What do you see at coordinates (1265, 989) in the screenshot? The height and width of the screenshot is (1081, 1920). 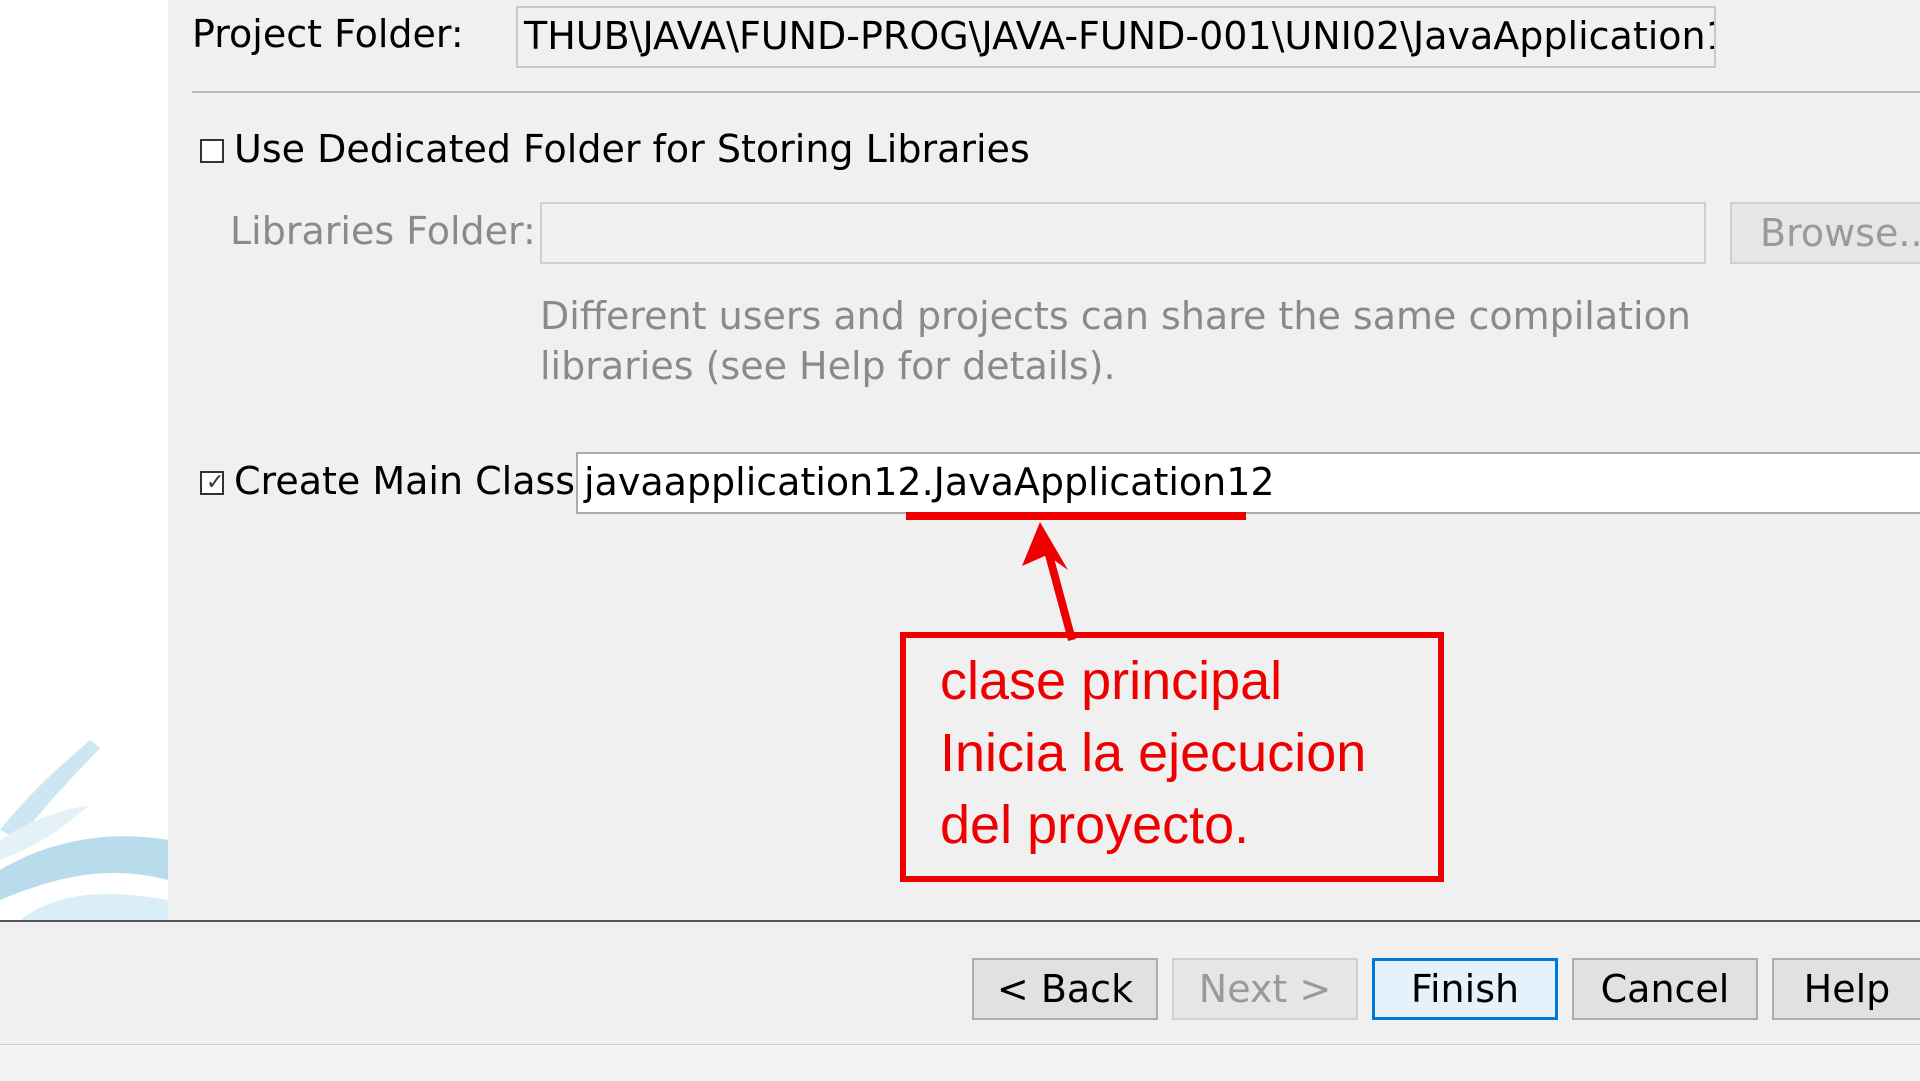 I see `next-button: Next >` at bounding box center [1265, 989].